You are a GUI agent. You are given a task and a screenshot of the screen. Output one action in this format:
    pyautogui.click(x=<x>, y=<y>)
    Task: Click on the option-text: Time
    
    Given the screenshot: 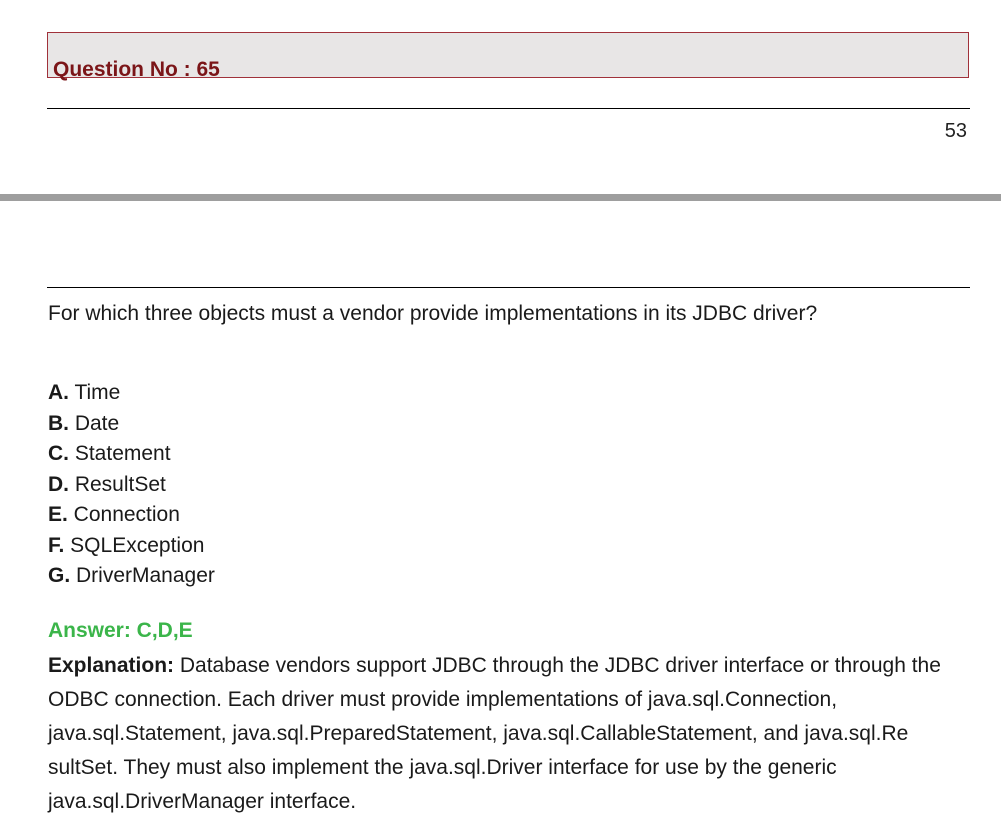 What is the action you would take?
    pyautogui.click(x=95, y=392)
    